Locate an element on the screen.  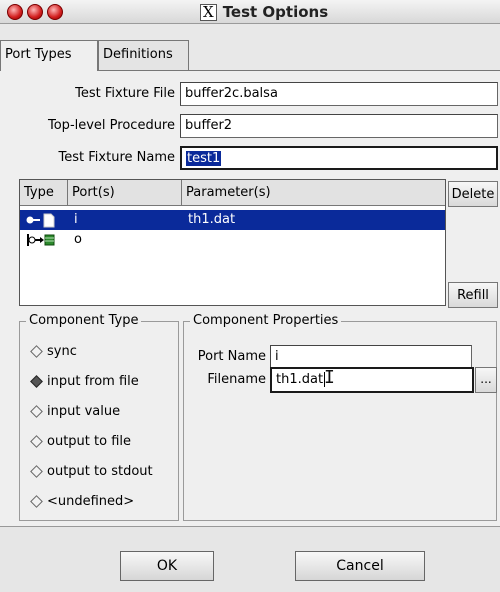
title-bar: X Test Options is located at coordinates (250, 12).